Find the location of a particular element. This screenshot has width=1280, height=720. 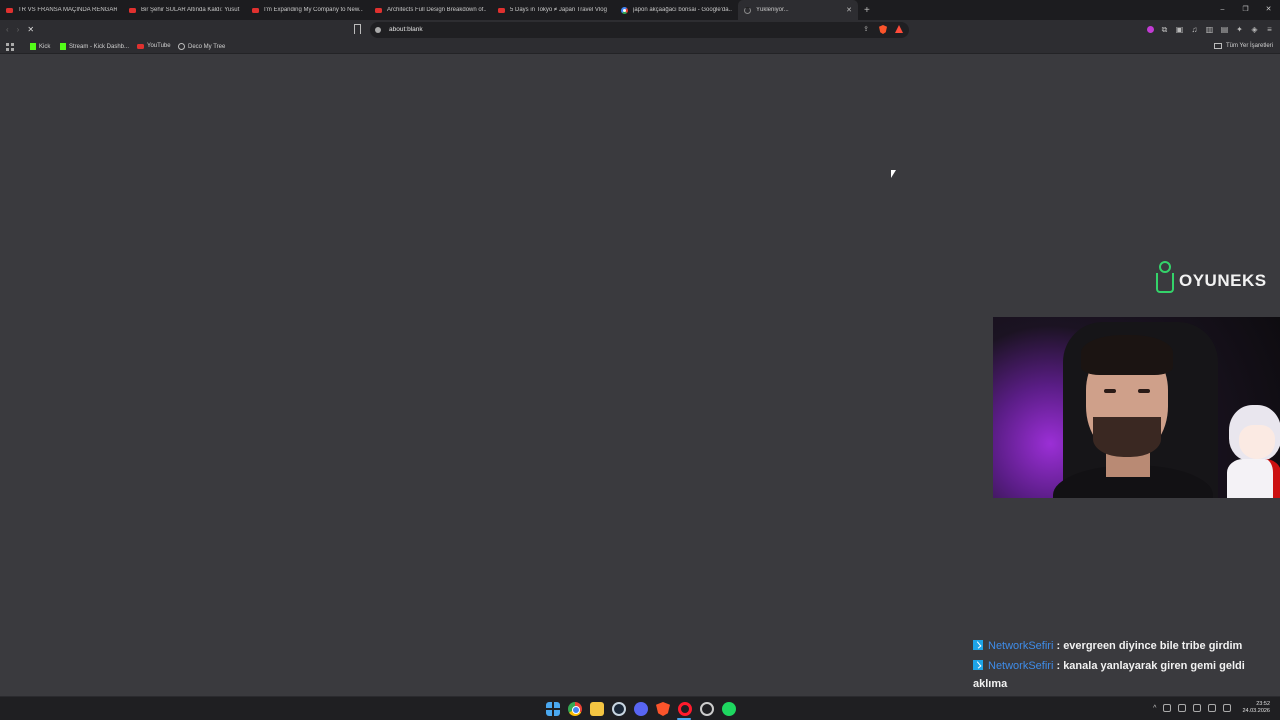

microphone-icon is located at coordinates (1197, 708).